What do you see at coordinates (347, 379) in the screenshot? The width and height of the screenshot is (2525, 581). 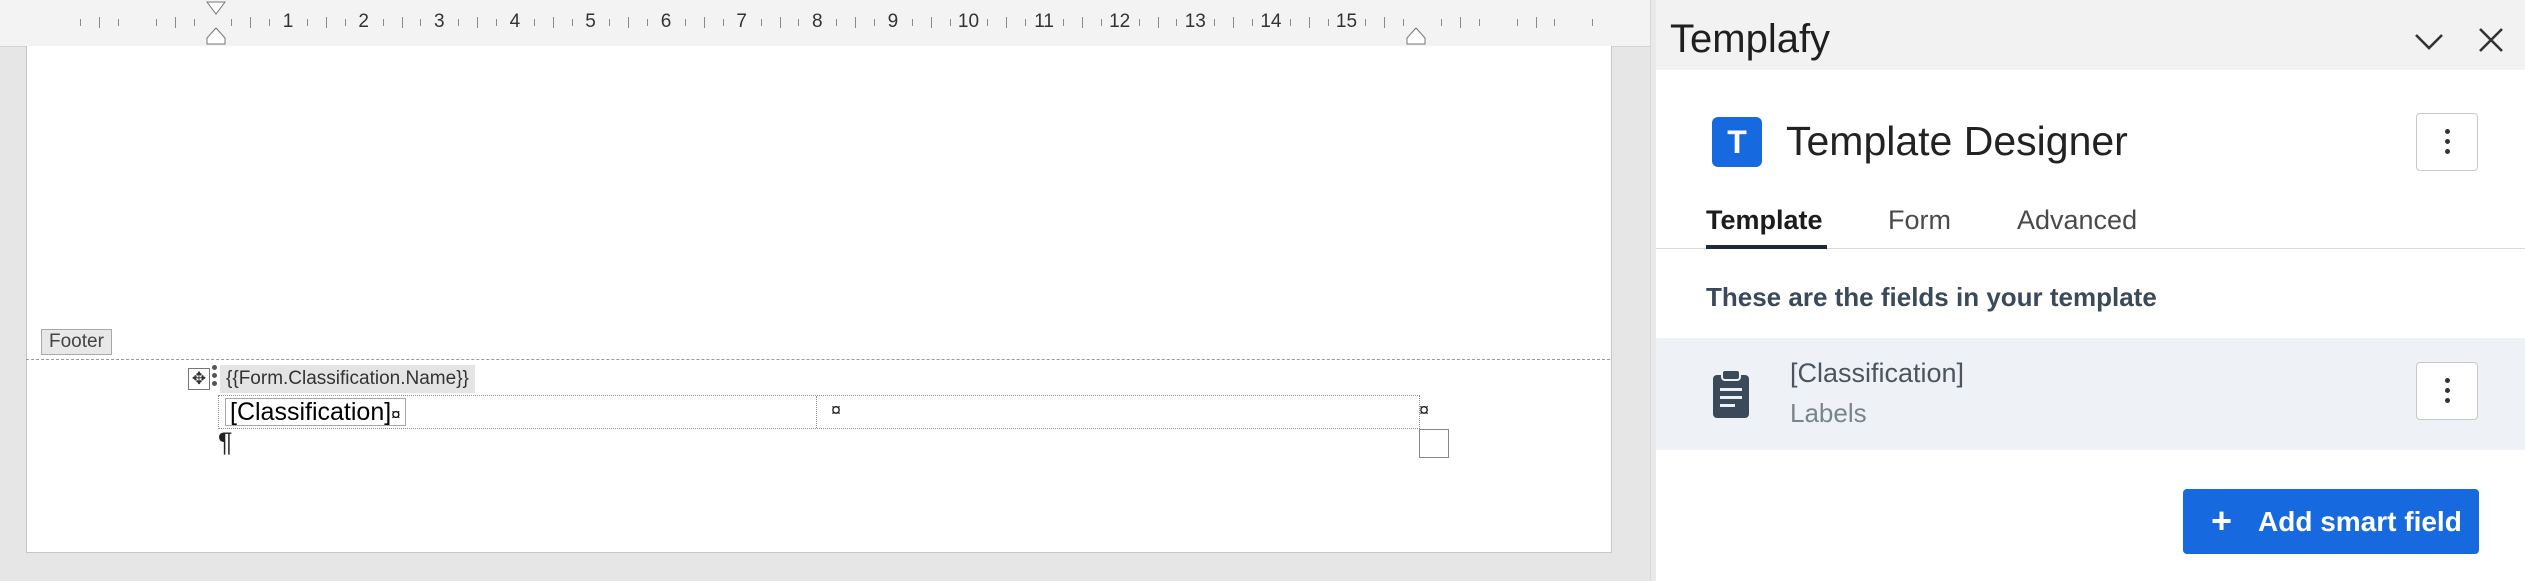 I see `content-control-tag: {{Form.Classification.Name}}` at bounding box center [347, 379].